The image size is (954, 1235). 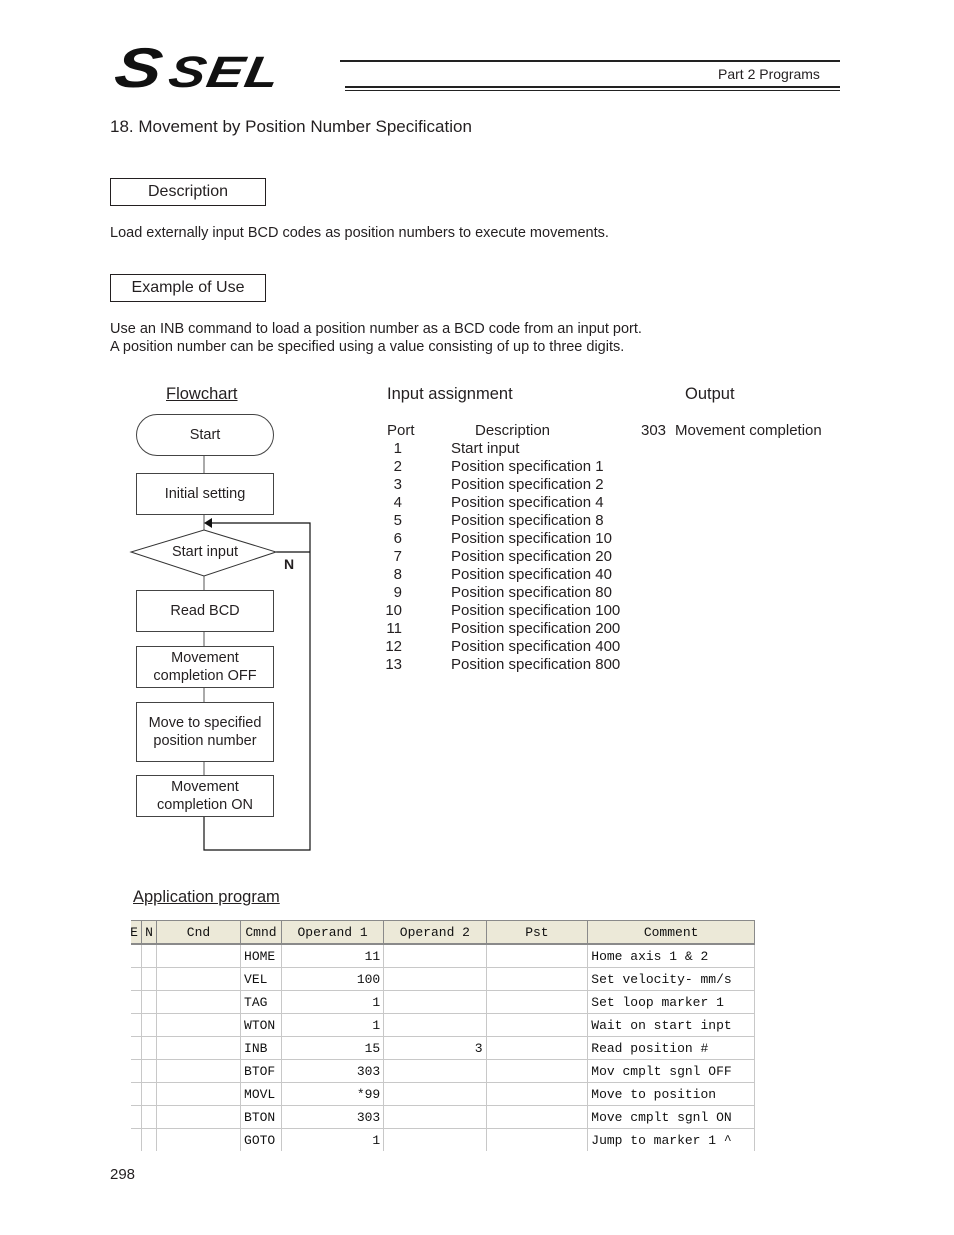 I want to click on program-row: VEL 100 Set velocity- mm/s, so click(x=443, y=979).